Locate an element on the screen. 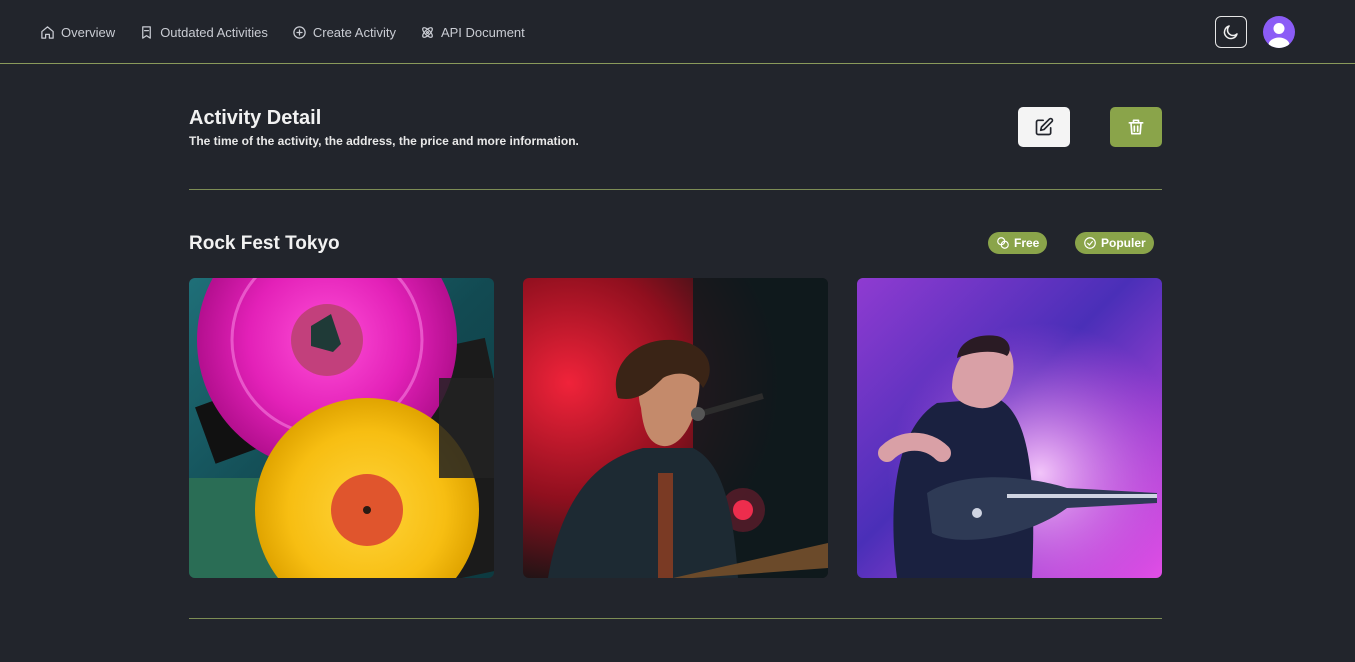 The image size is (1355, 662). singer-image is located at coordinates (675, 428).